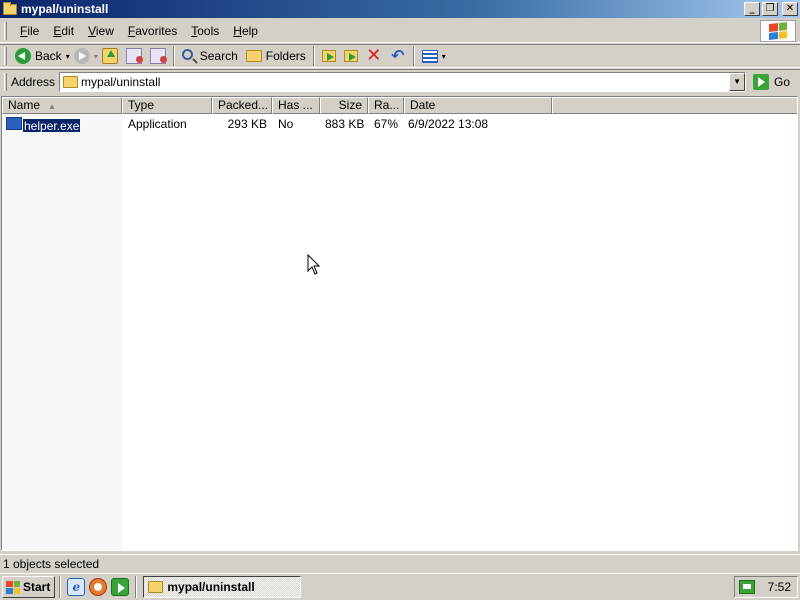 Image resolution: width=800 pixels, height=600 pixels. I want to click on standard-toolbar: Back ▾ ▾ Search Folders ✕ ↶ ▾, so click(400, 56).